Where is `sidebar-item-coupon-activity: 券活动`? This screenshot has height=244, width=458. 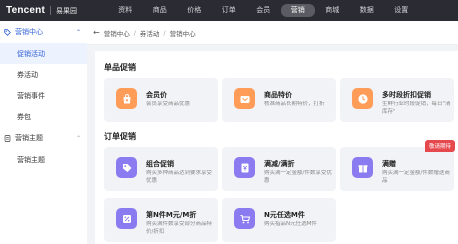
sidebar-item-coupon-activity: 券活动 is located at coordinates (43, 74).